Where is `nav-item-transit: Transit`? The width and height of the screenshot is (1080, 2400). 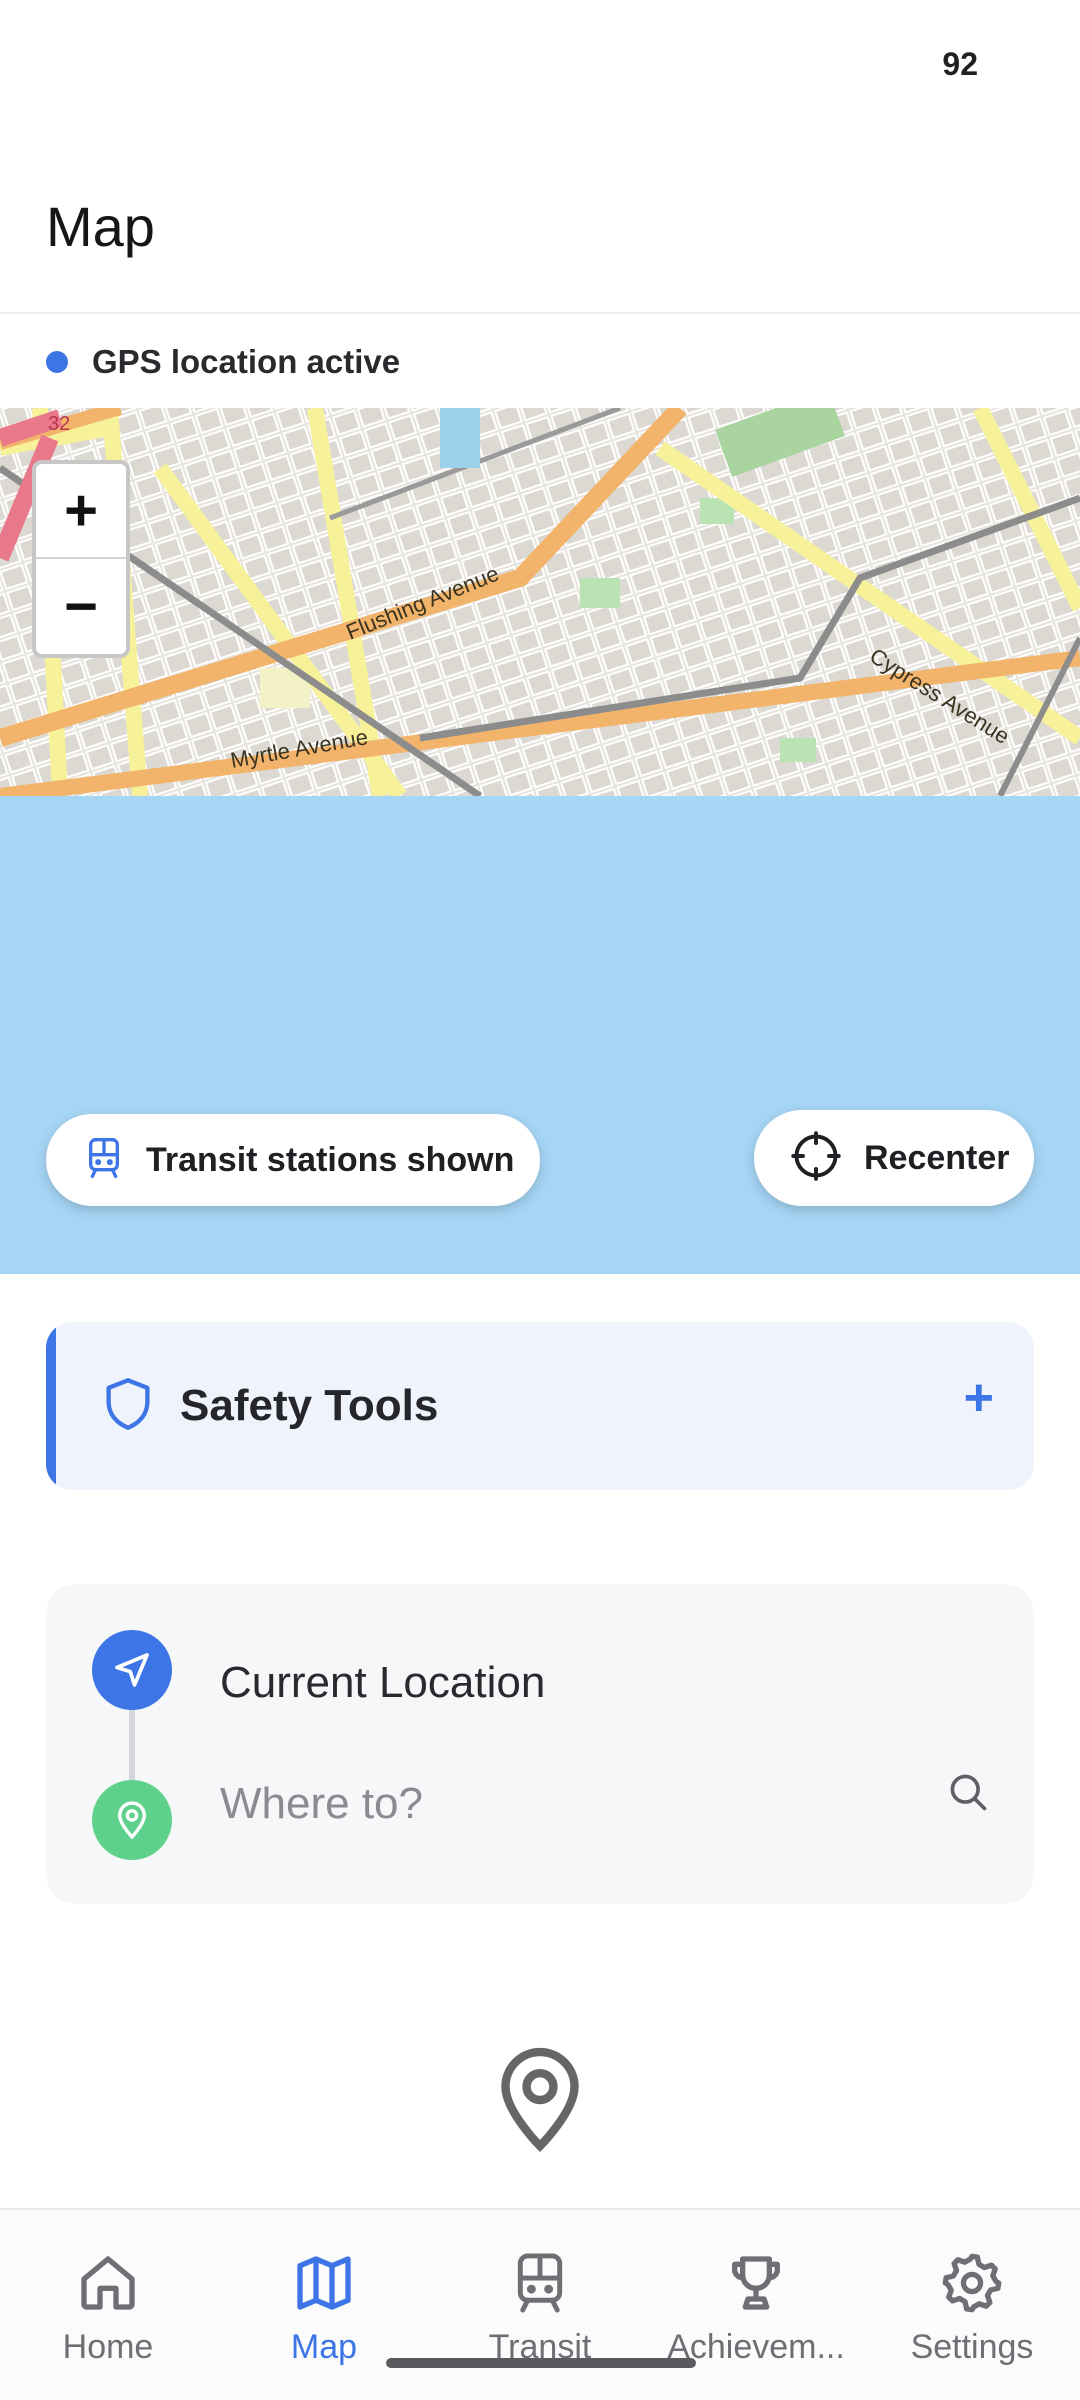
nav-item-transit: Transit is located at coordinates (540, 2305).